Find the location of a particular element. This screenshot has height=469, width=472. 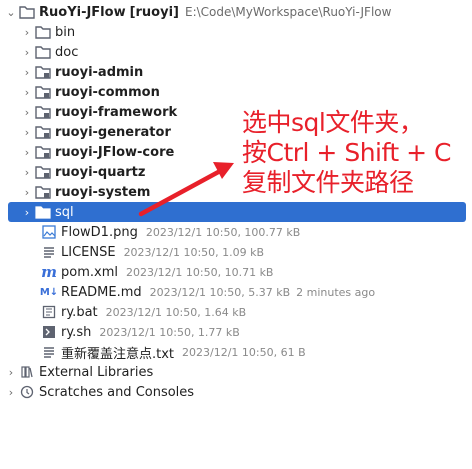

annotation-line-1: 选中sql文件夹， is located at coordinates (333, 122).